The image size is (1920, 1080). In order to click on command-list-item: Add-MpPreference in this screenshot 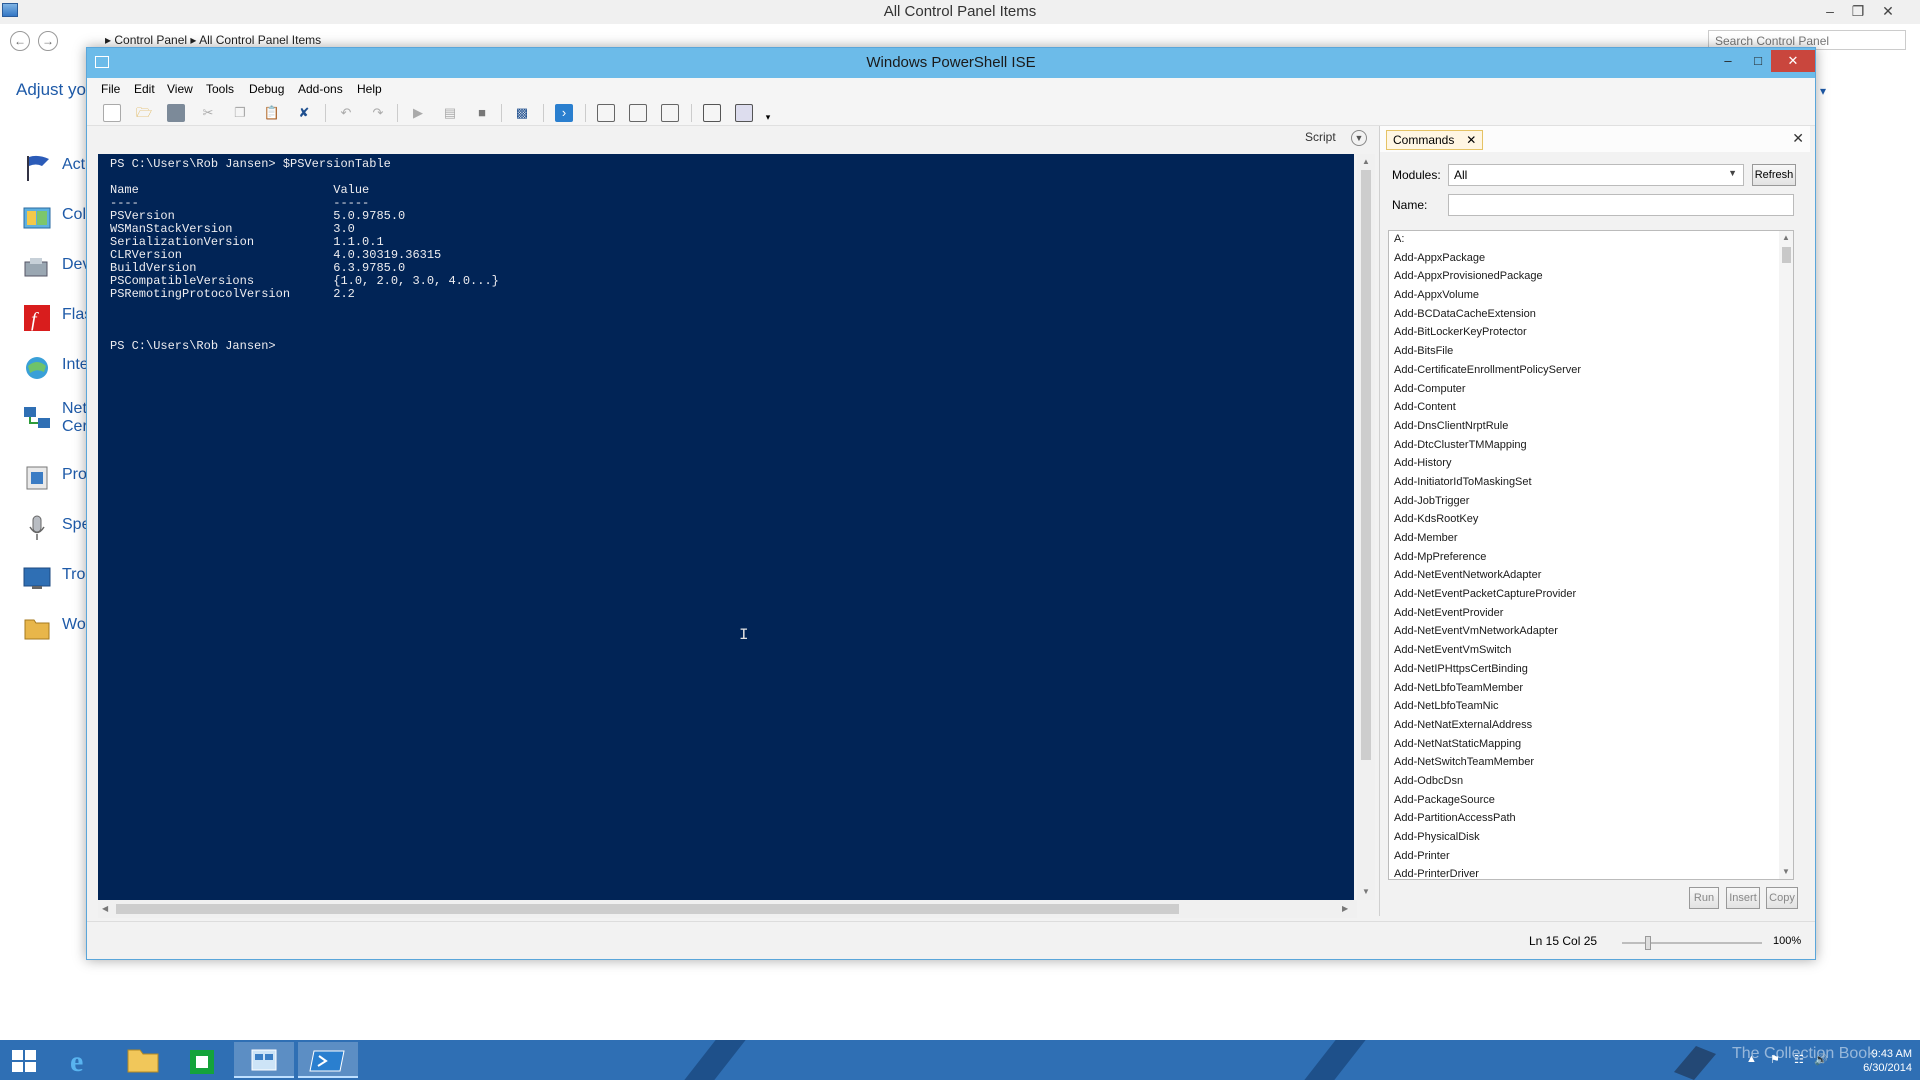, I will do `click(1487, 560)`.